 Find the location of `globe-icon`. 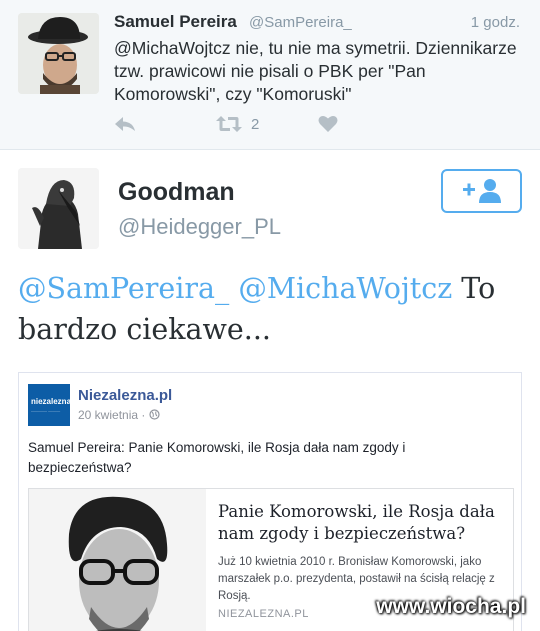

globe-icon is located at coordinates (154, 414).